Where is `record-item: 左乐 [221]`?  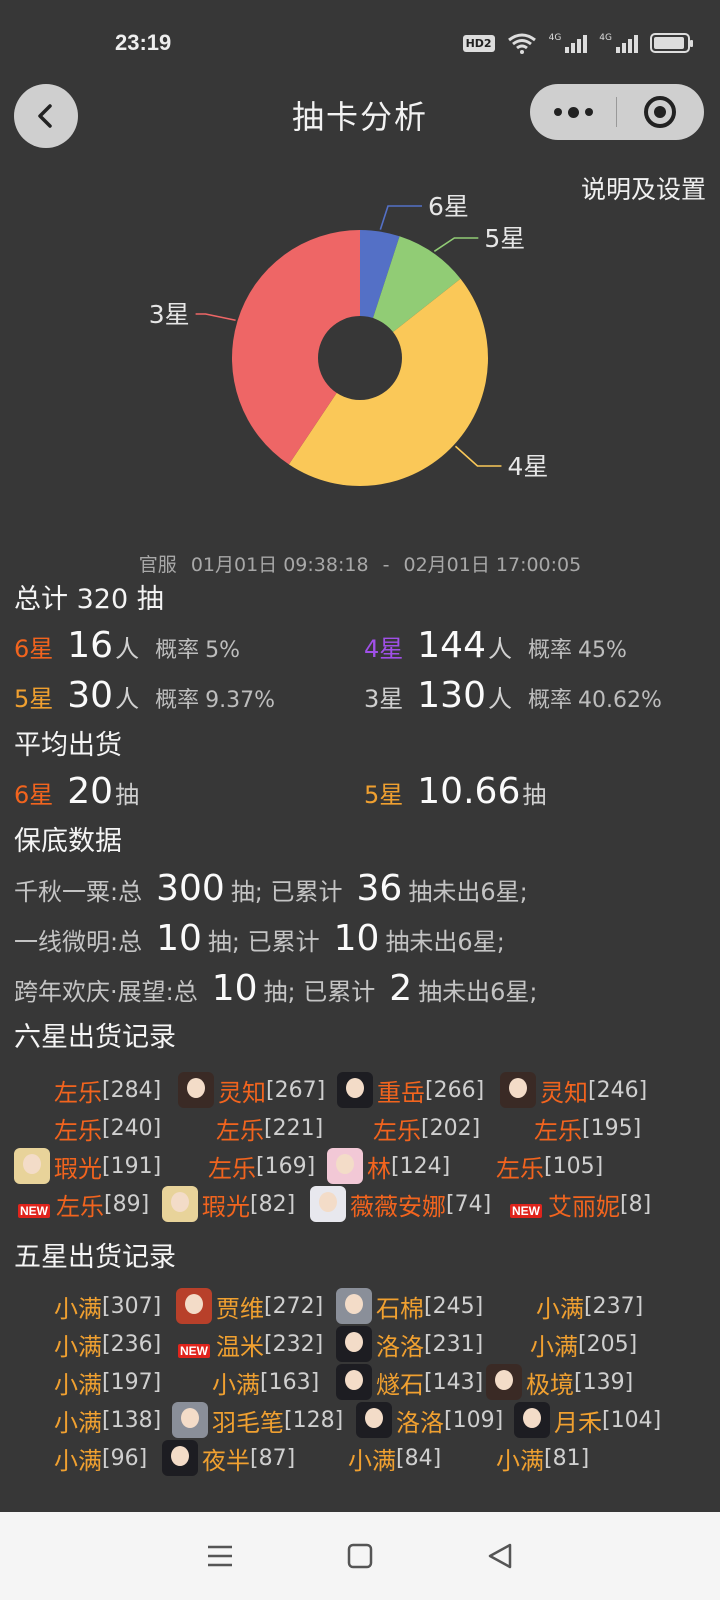
record-item: 左乐 [221] is located at coordinates (269, 1128).